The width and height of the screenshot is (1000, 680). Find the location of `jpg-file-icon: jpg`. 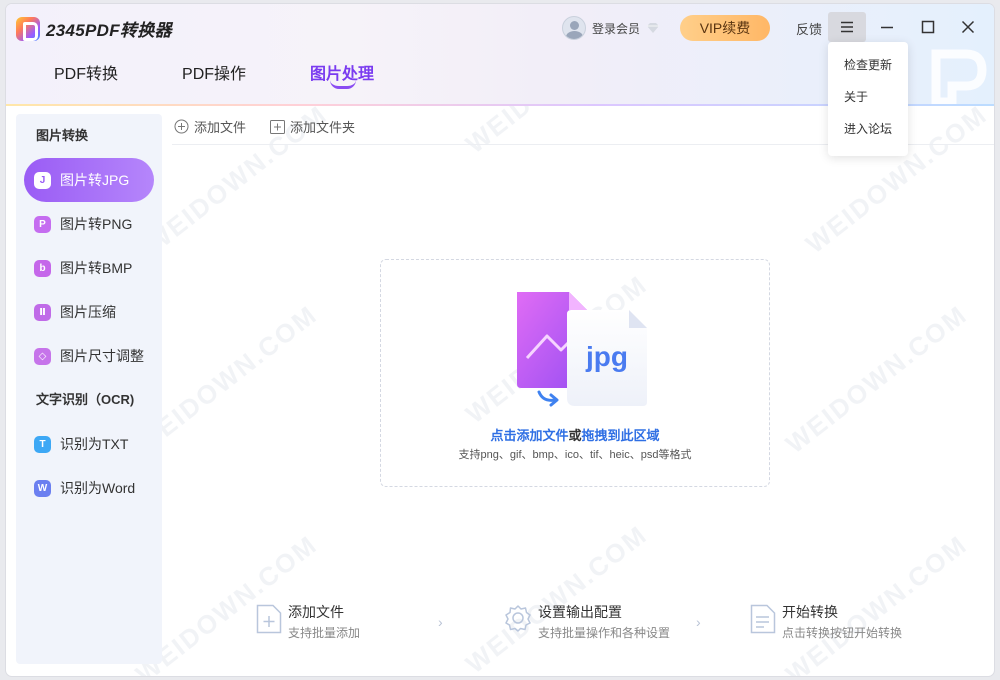

jpg-file-icon: jpg is located at coordinates (582, 349).